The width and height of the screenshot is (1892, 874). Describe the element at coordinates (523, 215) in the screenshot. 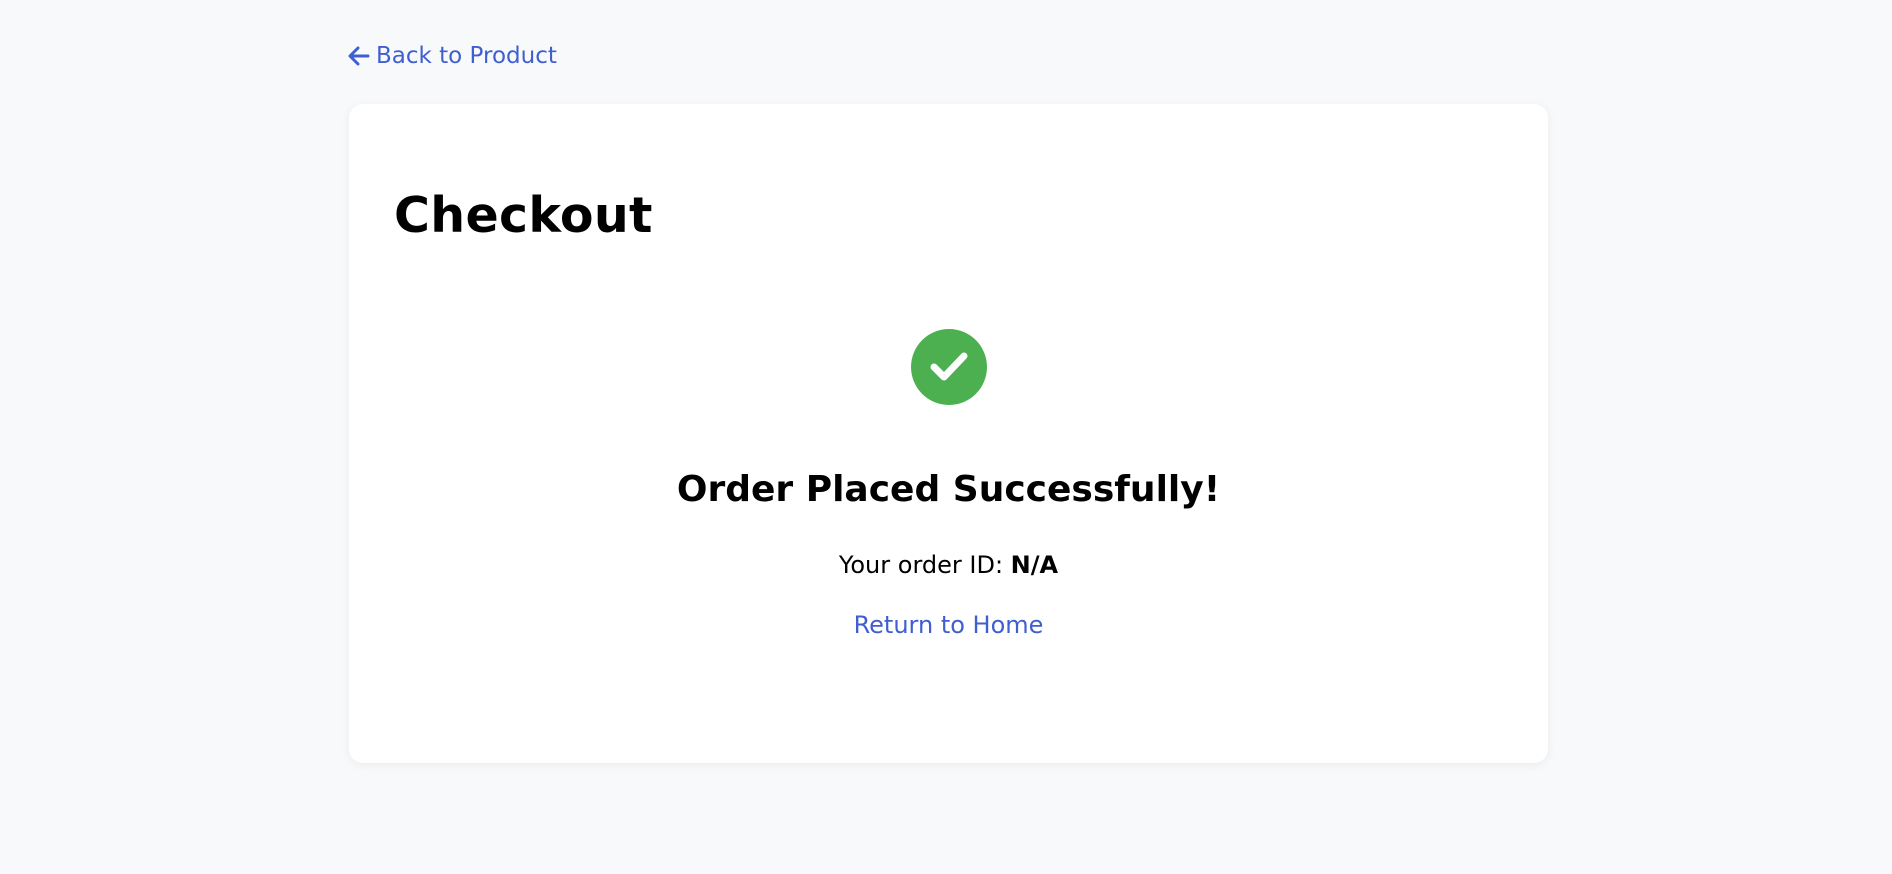

I see `page-title: Checkout` at that location.